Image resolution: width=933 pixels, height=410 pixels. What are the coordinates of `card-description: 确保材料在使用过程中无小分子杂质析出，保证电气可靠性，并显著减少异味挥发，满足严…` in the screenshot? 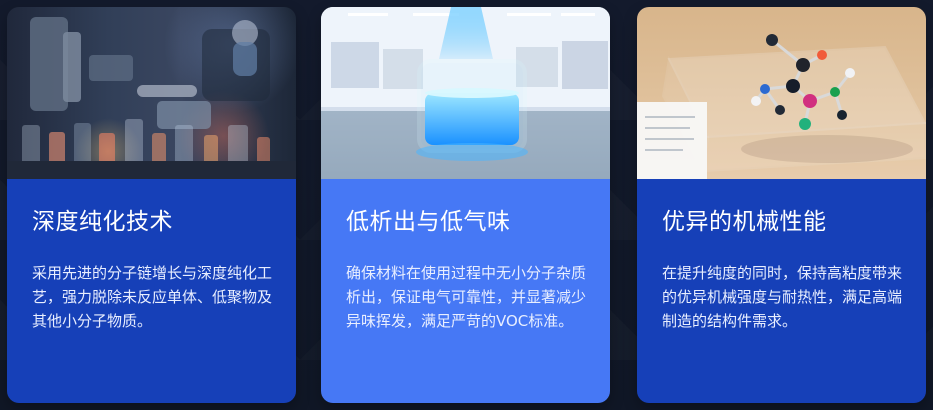 It's located at (466, 297).